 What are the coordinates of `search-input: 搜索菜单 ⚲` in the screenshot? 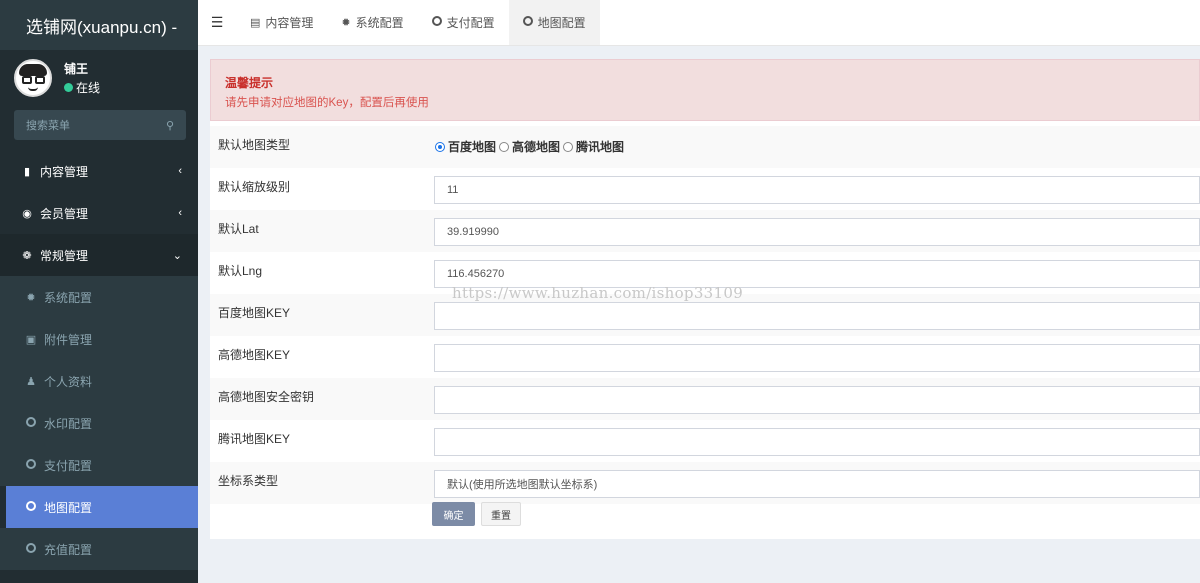 It's located at (100, 125).